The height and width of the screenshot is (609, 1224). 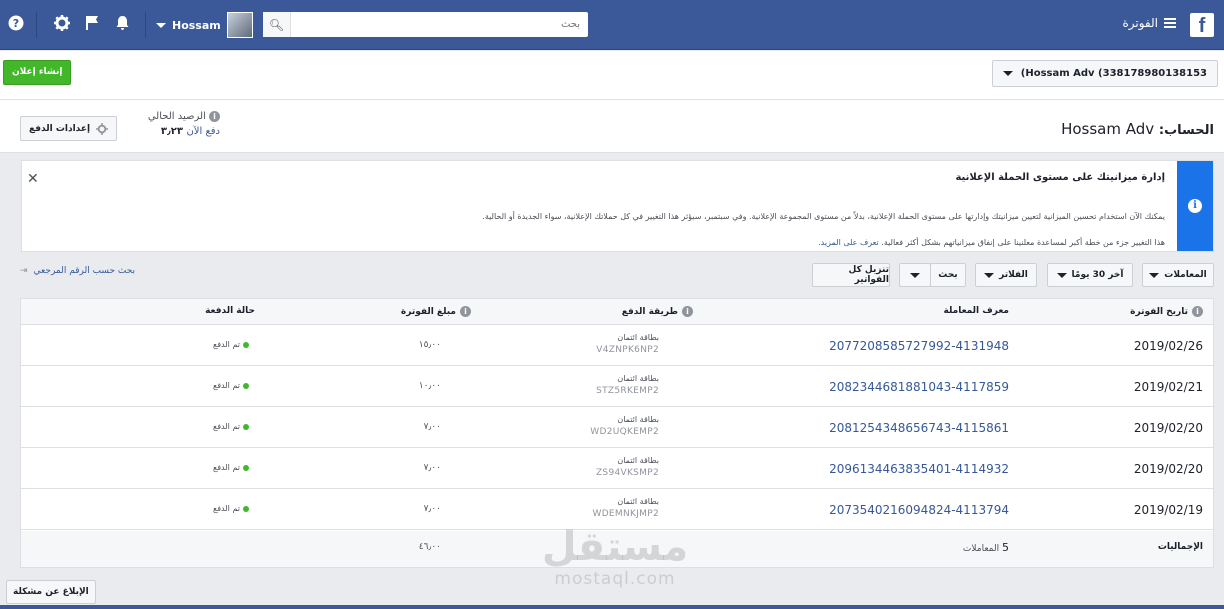 What do you see at coordinates (624, 426) in the screenshot?
I see `payment-method: بطاقة ائتمان WD2UQKEMP2` at bounding box center [624, 426].